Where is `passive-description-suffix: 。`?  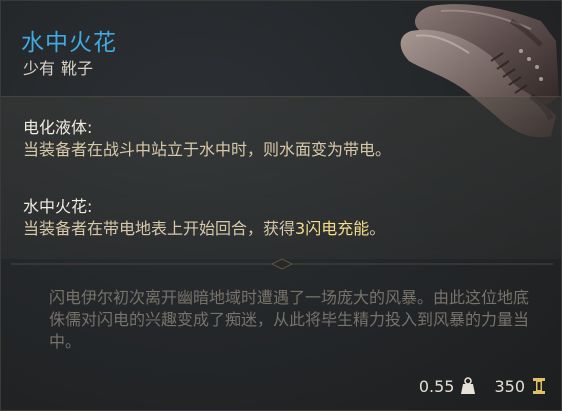
passive-description-suffix: 。 is located at coordinates (377, 228).